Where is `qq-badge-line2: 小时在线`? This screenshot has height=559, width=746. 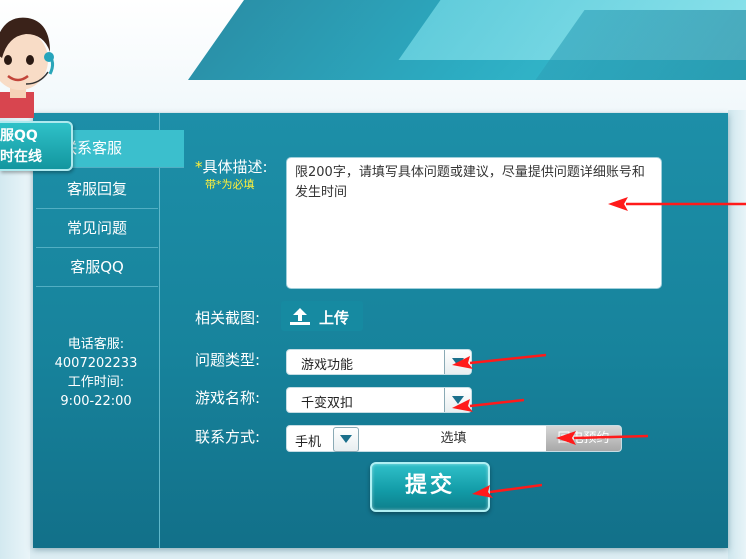 qq-badge-line2: 小时在线 is located at coordinates (21, 157).